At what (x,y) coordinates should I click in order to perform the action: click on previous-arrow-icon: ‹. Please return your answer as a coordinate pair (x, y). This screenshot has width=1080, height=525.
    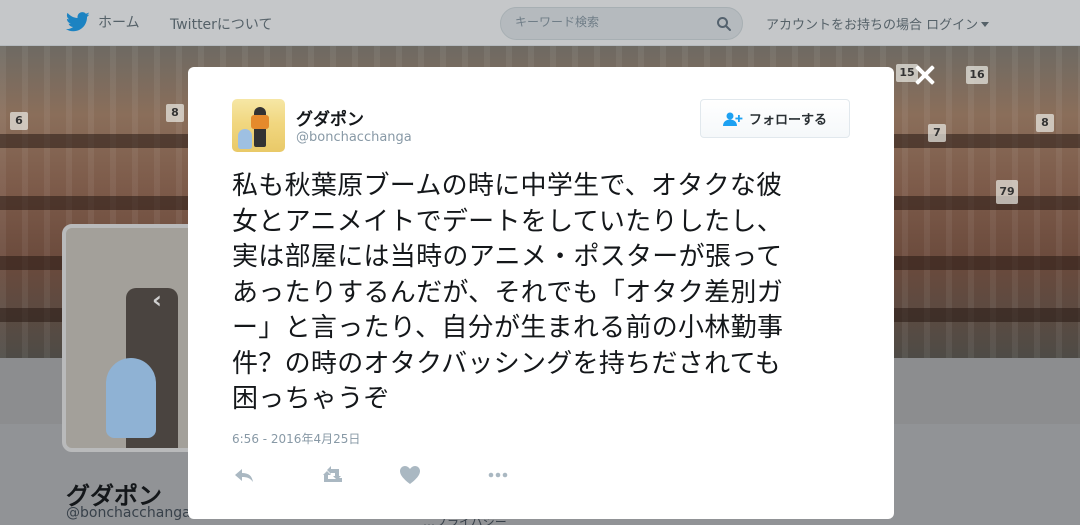
    Looking at the image, I should click on (157, 300).